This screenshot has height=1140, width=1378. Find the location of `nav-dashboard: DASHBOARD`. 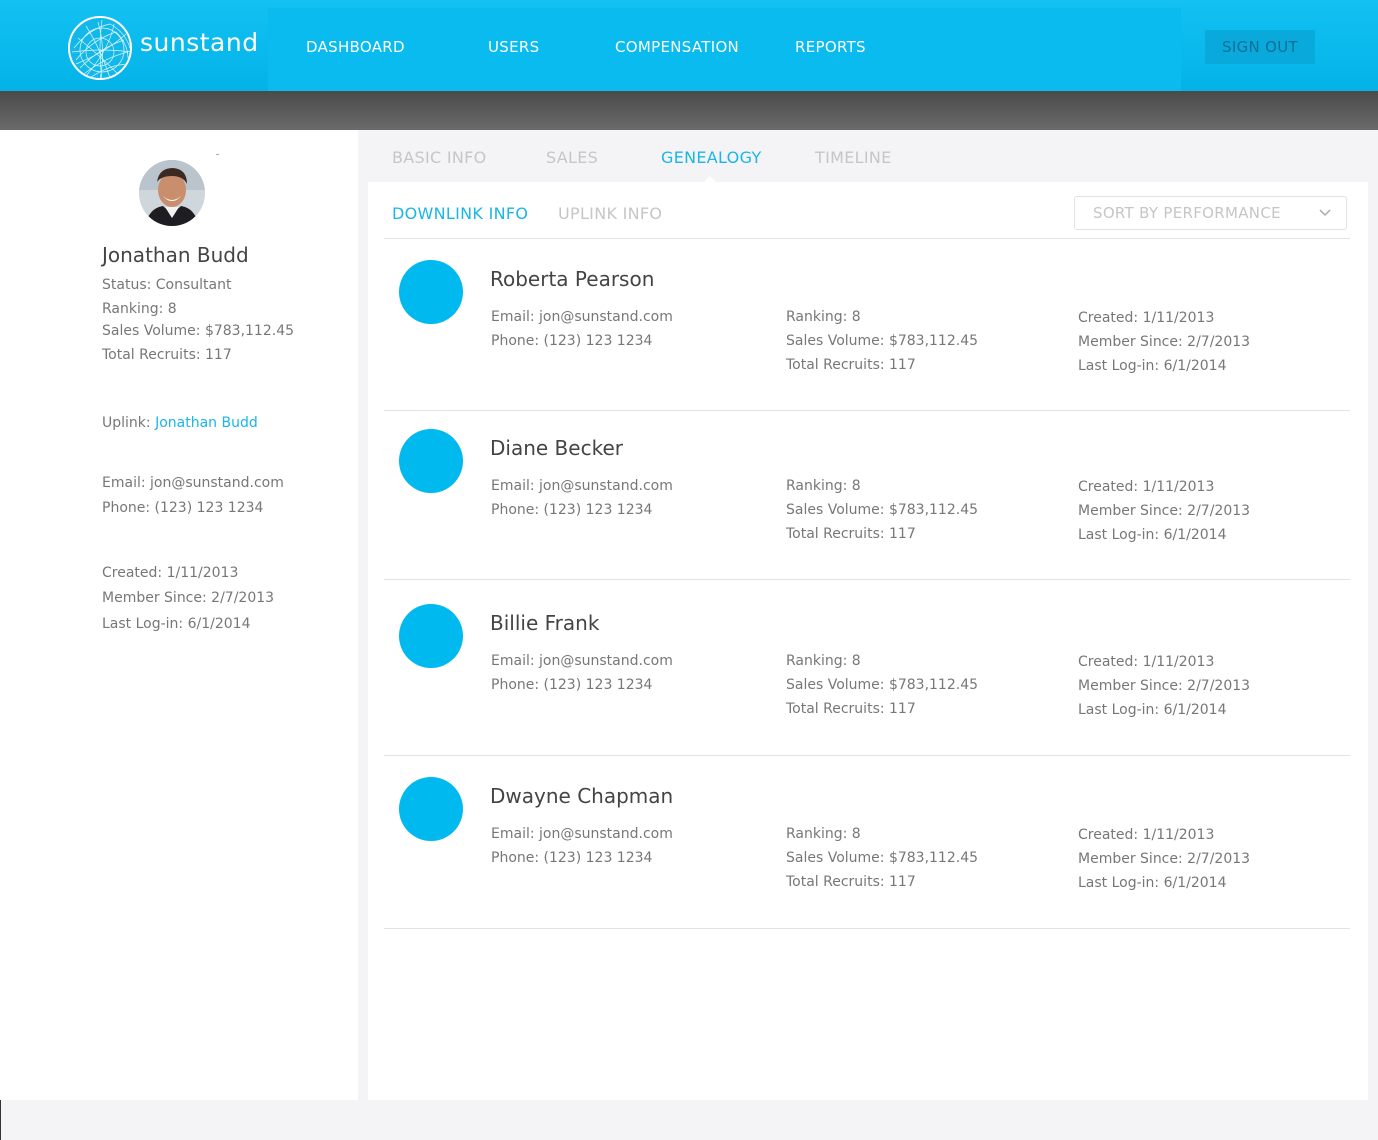

nav-dashboard: DASHBOARD is located at coordinates (355, 47).